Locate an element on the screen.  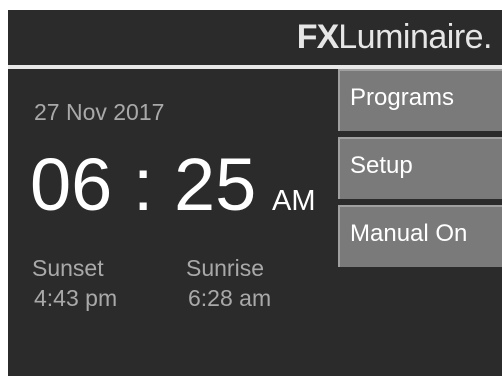
brand-logo: FXLuminaire. is located at coordinates (394, 37).